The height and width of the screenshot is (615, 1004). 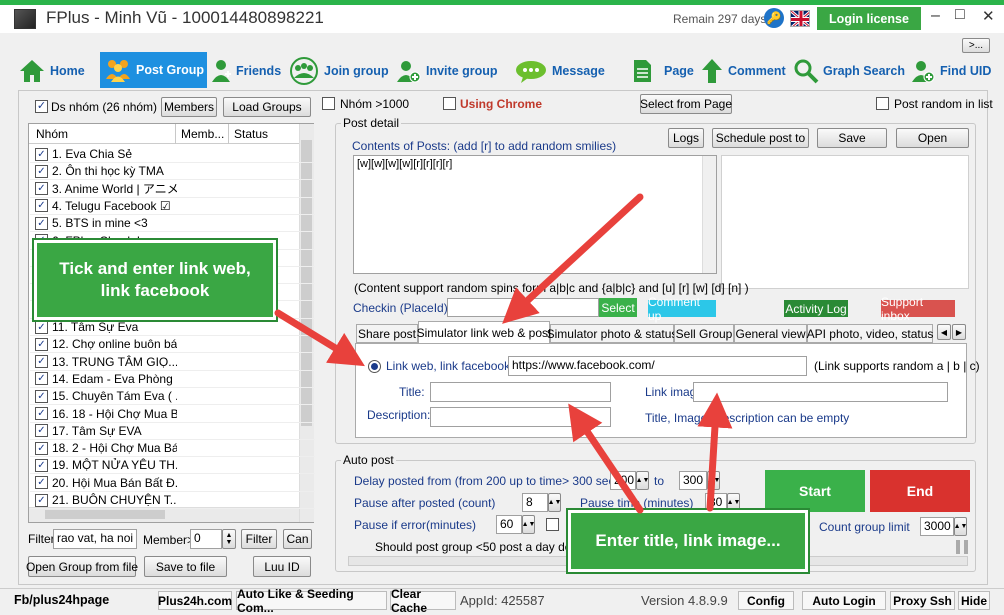 What do you see at coordinates (974, 600) in the screenshot?
I see `status-hide: Hide` at bounding box center [974, 600].